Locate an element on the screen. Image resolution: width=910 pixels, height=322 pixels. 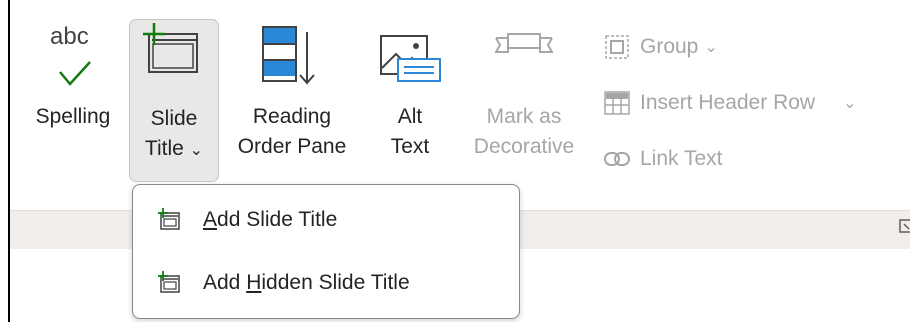
spelling-label: Spelling is located at coordinates (73, 116).